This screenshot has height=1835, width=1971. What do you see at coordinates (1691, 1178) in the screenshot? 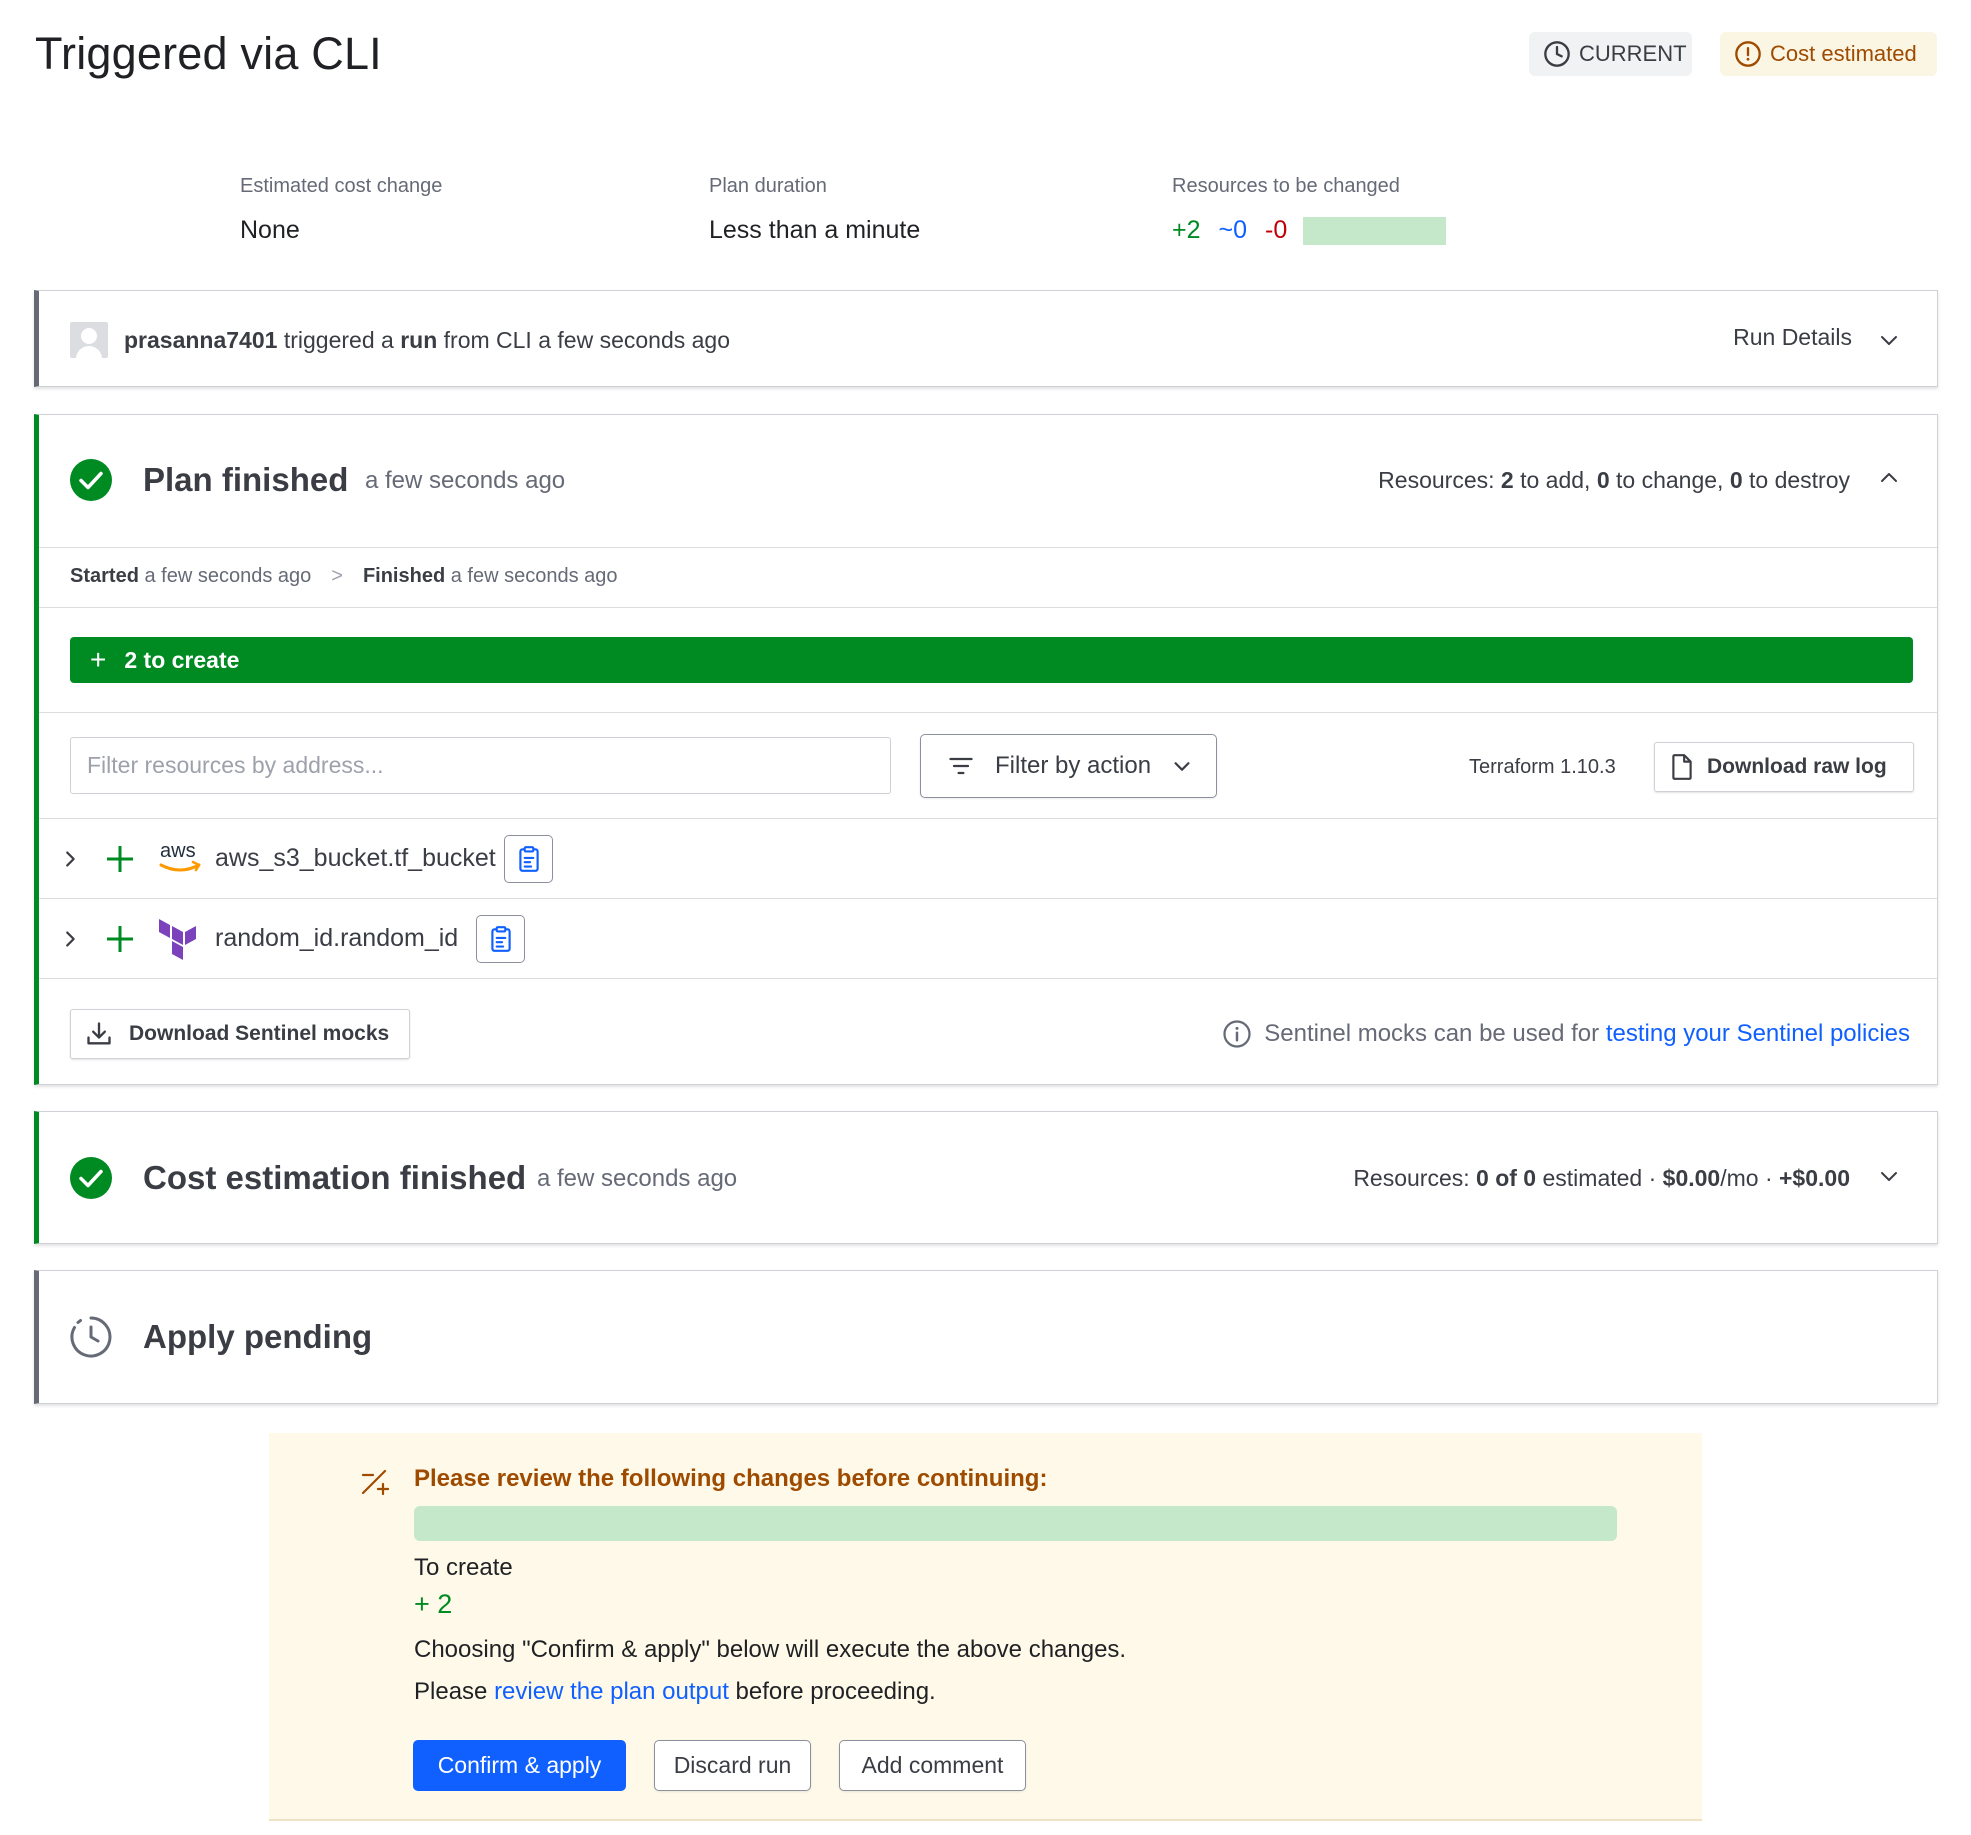
I see `cost-monthly: $0.00` at bounding box center [1691, 1178].